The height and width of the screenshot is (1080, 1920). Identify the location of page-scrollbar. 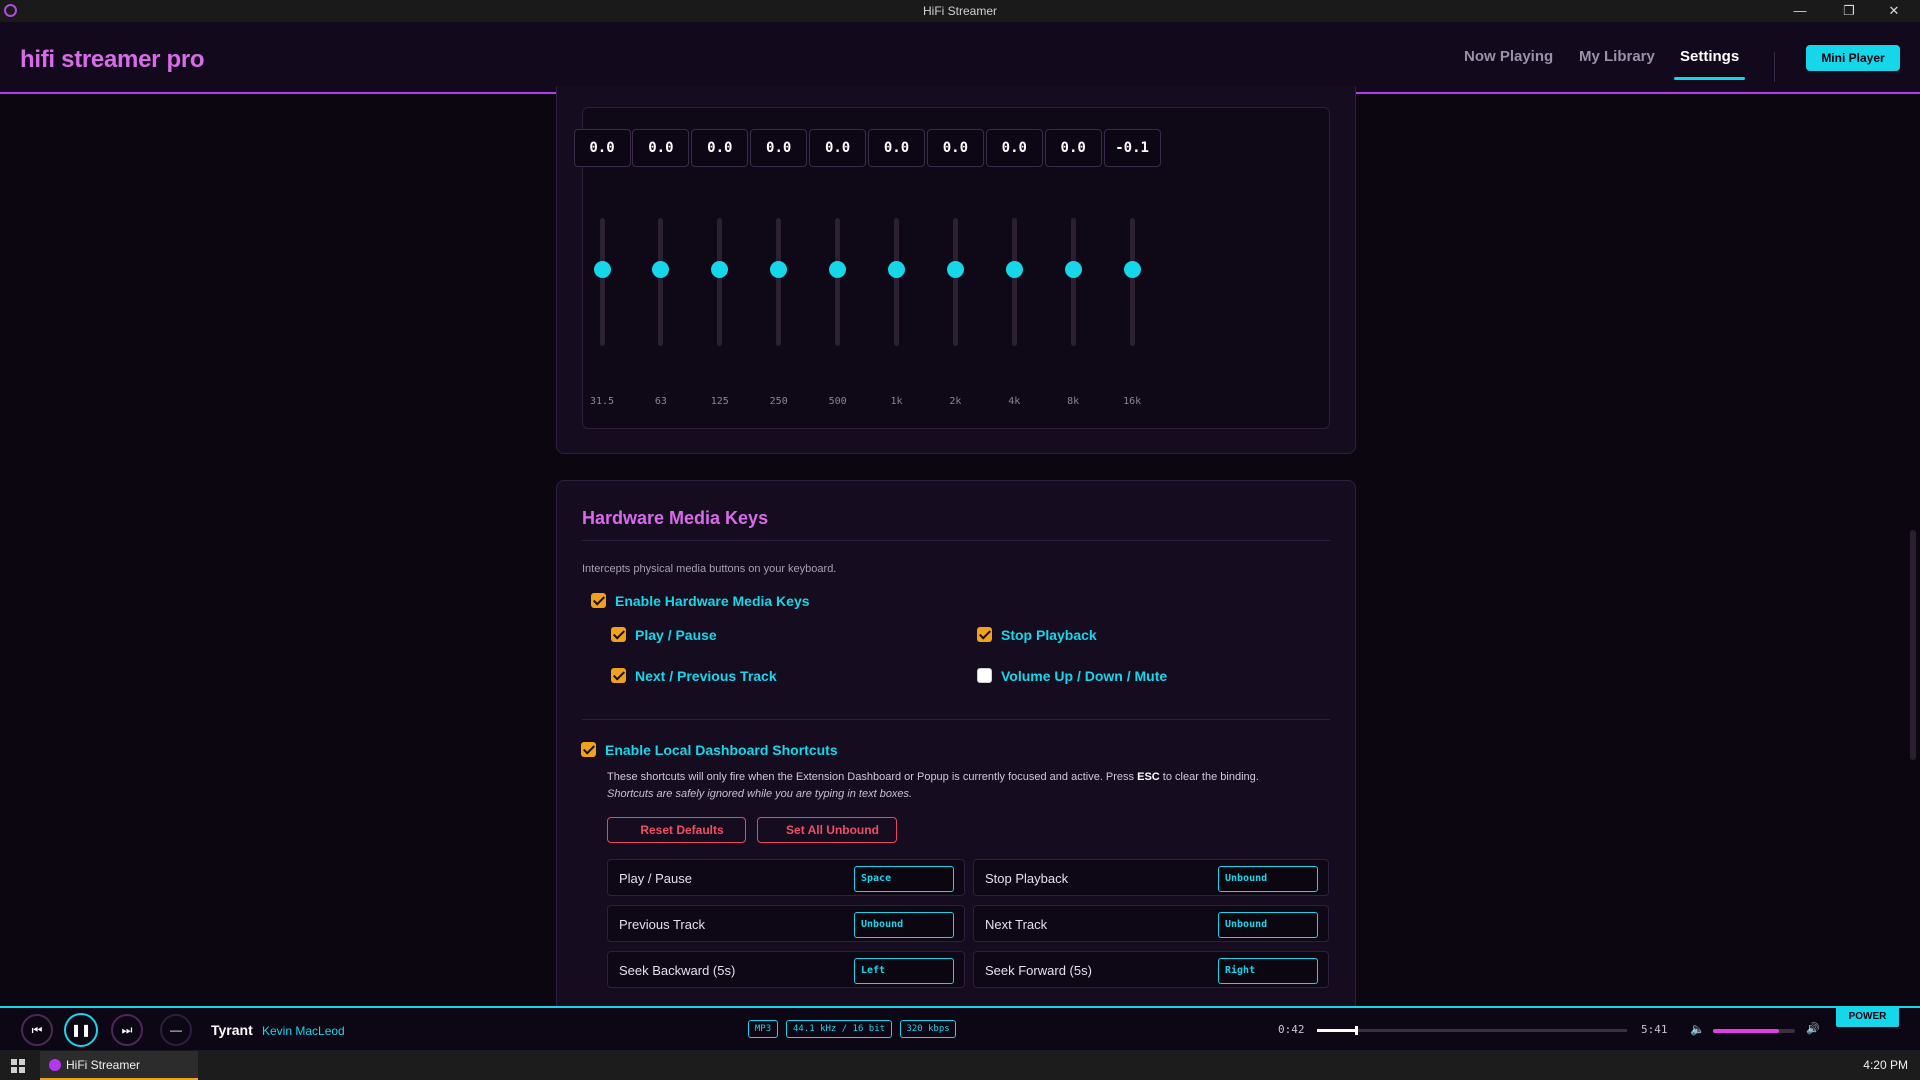
(1913, 645).